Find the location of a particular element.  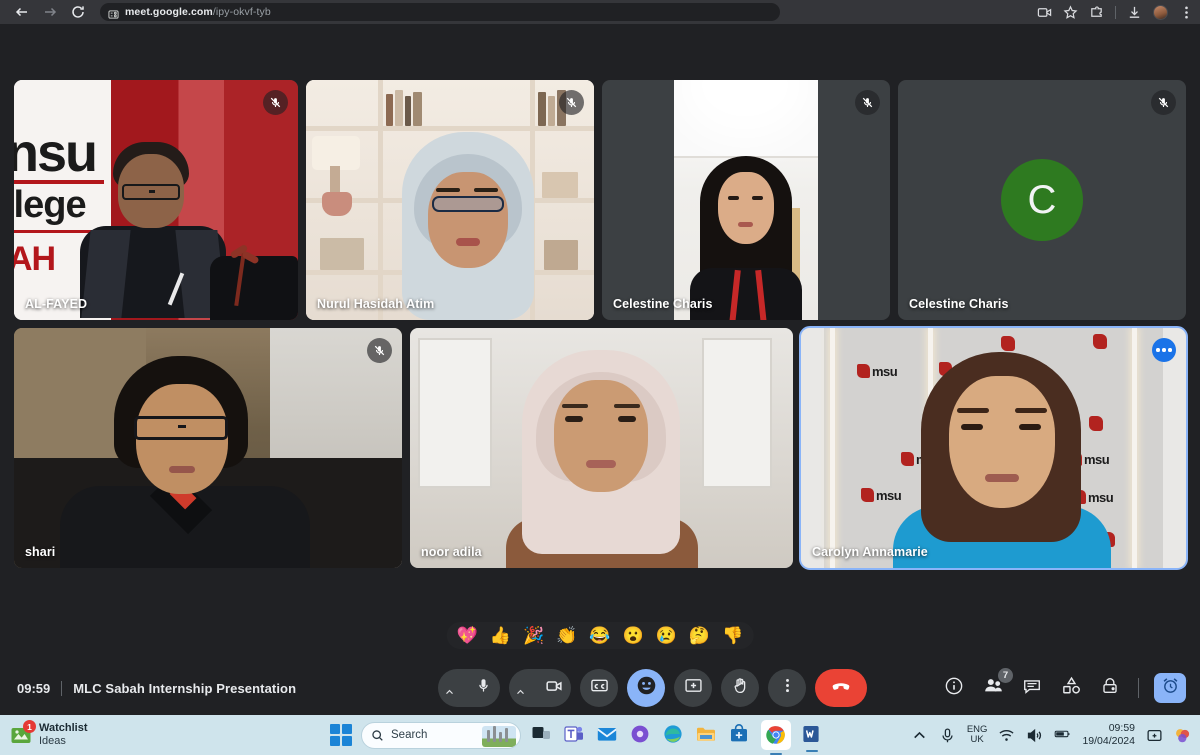

task-view-button is located at coordinates (542, 735).